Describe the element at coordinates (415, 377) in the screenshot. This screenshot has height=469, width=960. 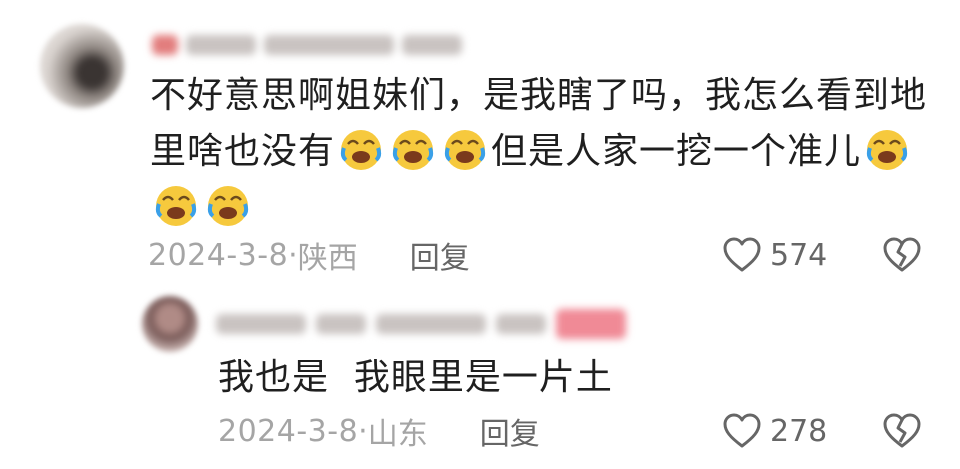
I see `reply-text: 我也是 我眼里是一片土` at that location.